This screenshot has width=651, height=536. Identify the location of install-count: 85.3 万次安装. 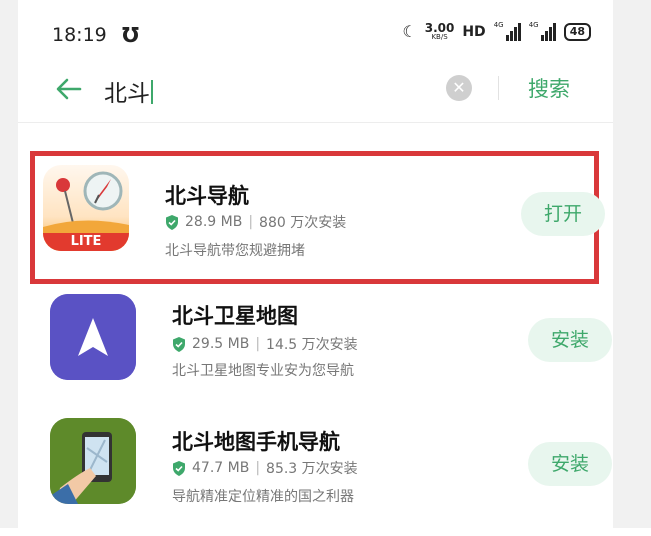
(312, 469).